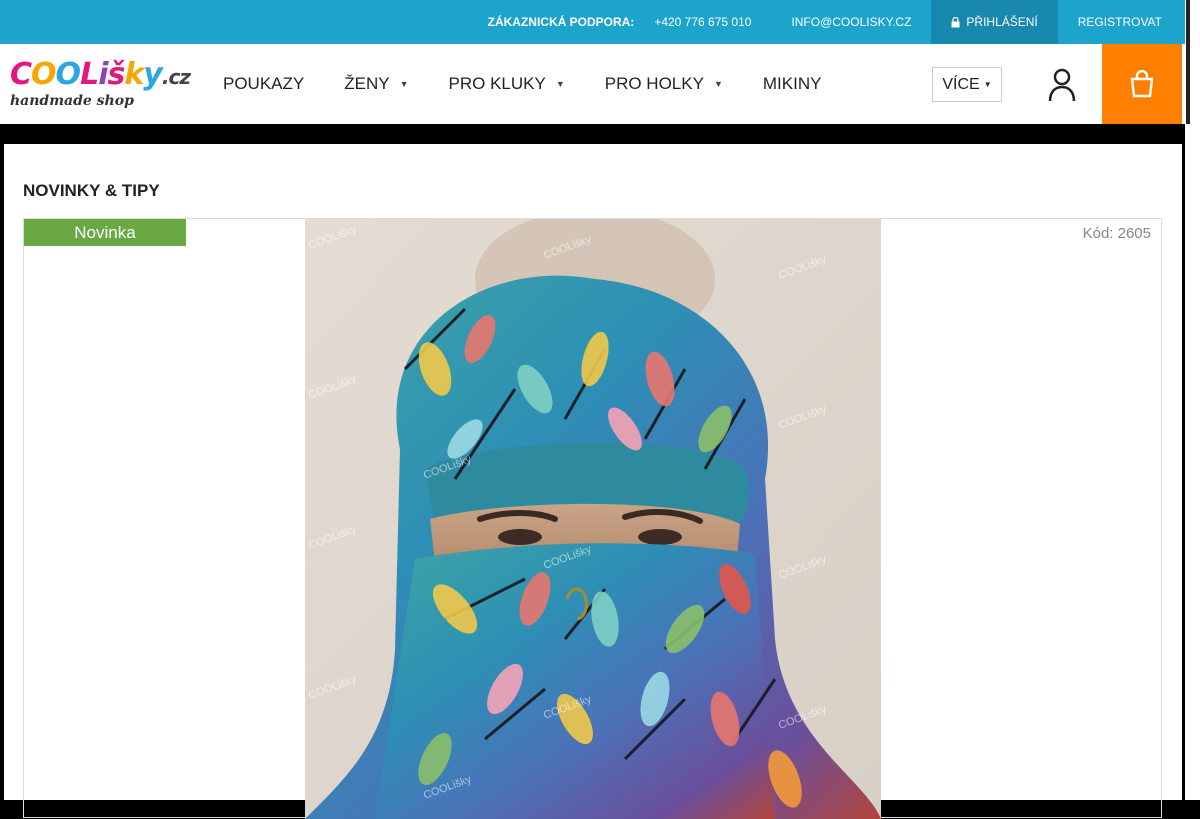 The width and height of the screenshot is (1200, 819). I want to click on section-title: NOVINKY & TIPY, so click(91, 190).